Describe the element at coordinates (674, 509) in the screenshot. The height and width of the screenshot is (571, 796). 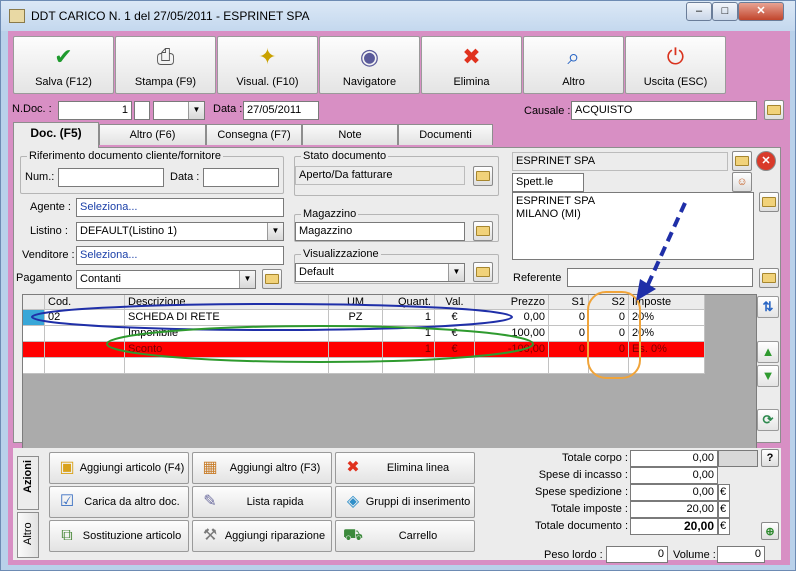
I see `totale-imposte-value: 20,00` at that location.